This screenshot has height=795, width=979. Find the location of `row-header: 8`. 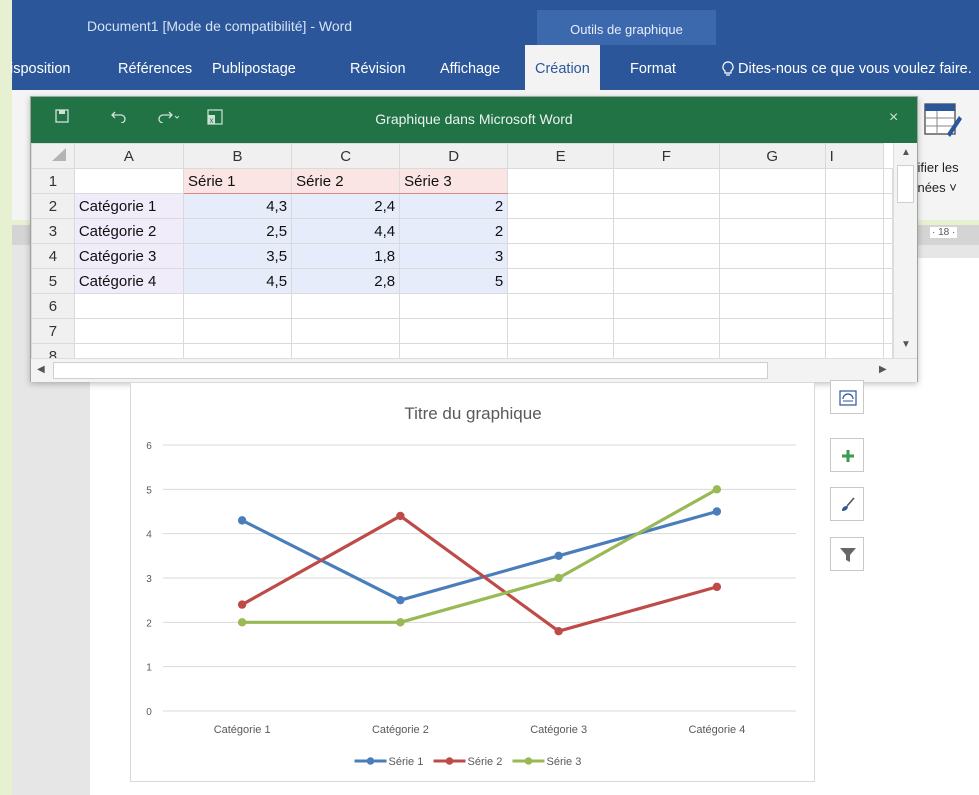

row-header: 8 is located at coordinates (53, 350).